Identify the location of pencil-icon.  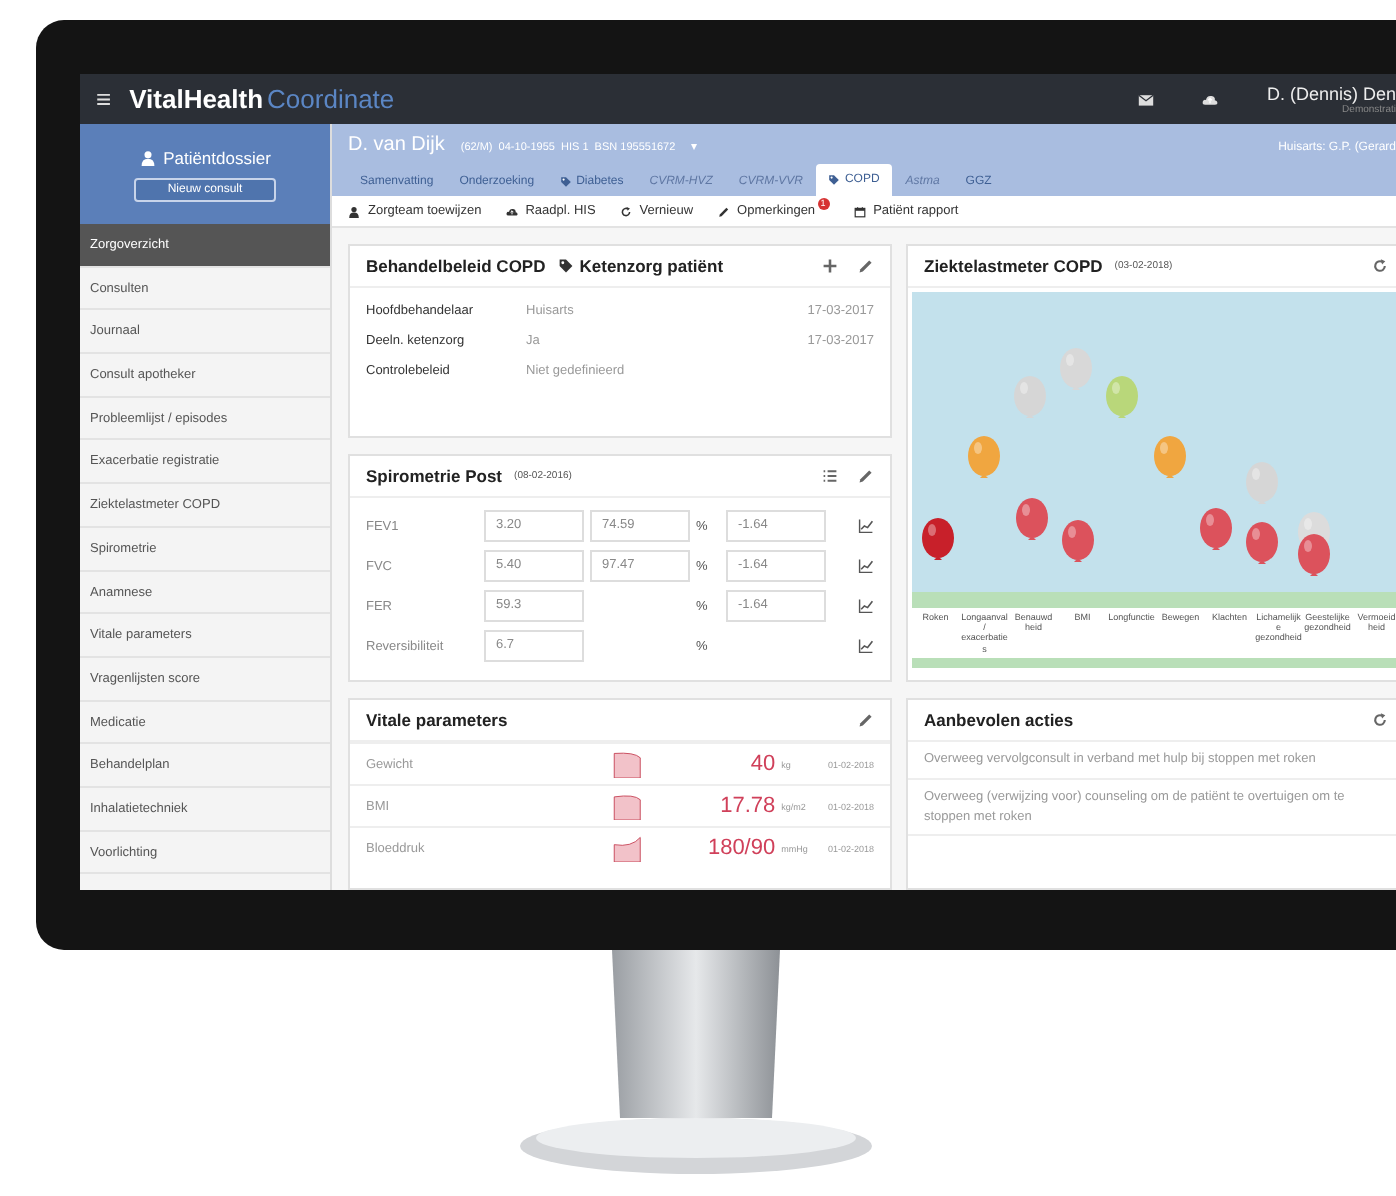
(723, 211).